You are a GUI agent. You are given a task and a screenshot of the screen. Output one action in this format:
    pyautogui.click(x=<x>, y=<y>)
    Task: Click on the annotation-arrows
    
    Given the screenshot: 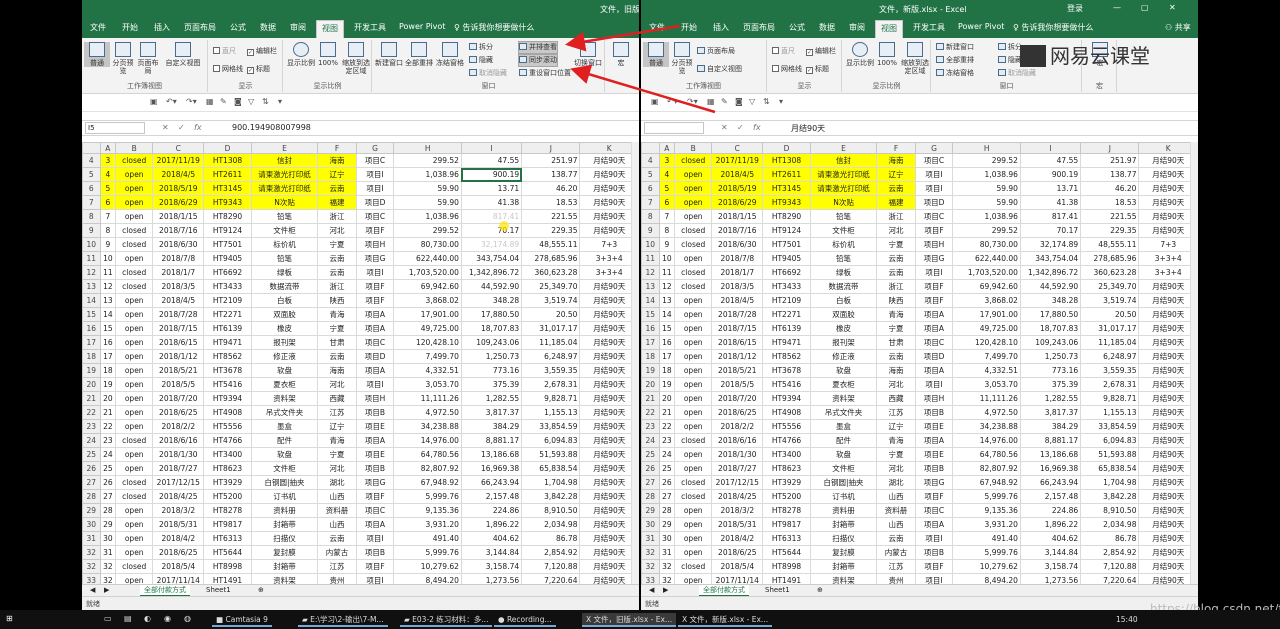 What is the action you would take?
    pyautogui.click(x=640, y=69)
    